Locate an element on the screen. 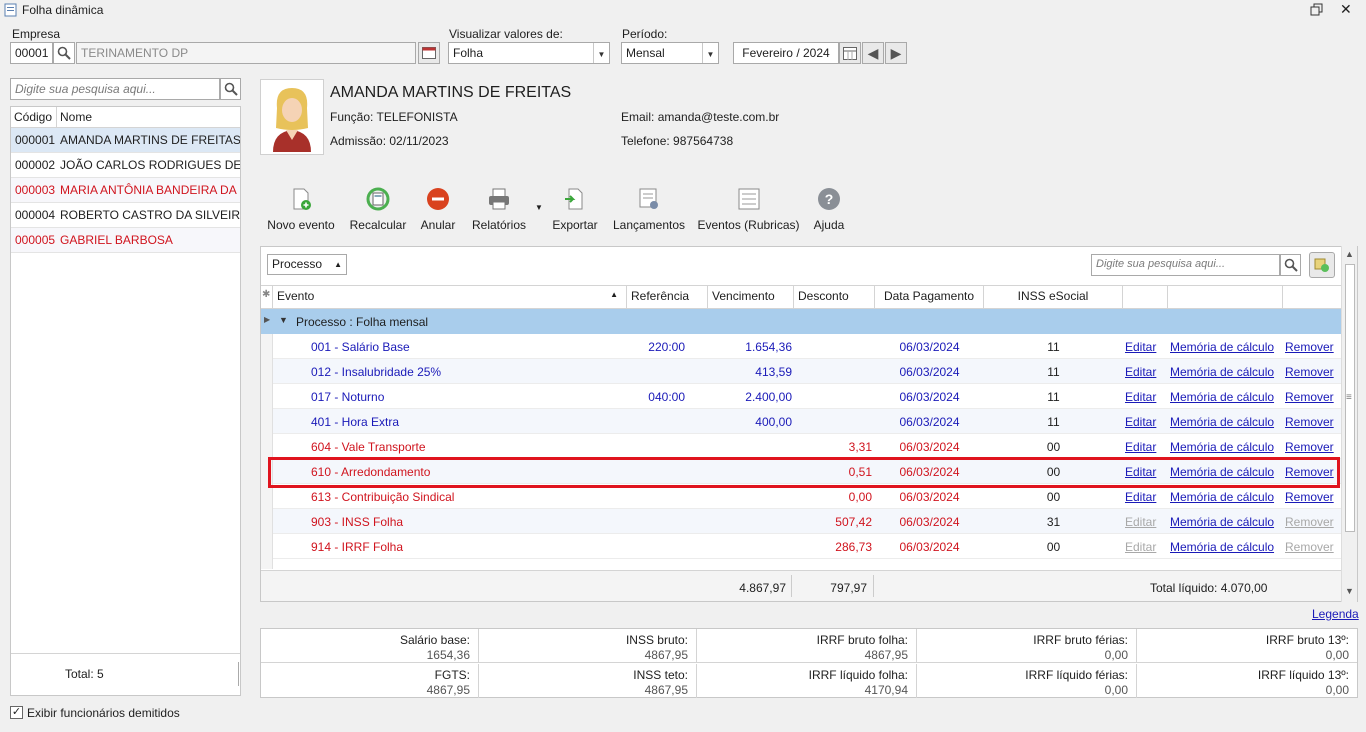 Image resolution: width=1366 pixels, height=732 pixels. close-icon: ✕ is located at coordinates (1346, 9).